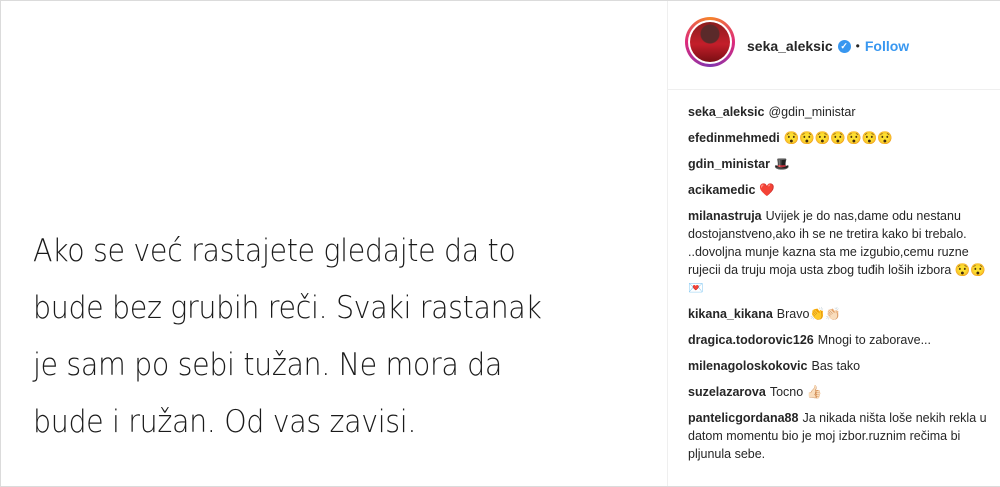 Image resolution: width=1000 pixels, height=487 pixels. I want to click on comment-item: seka_aleksic @gdin_ministar, so click(838, 112).